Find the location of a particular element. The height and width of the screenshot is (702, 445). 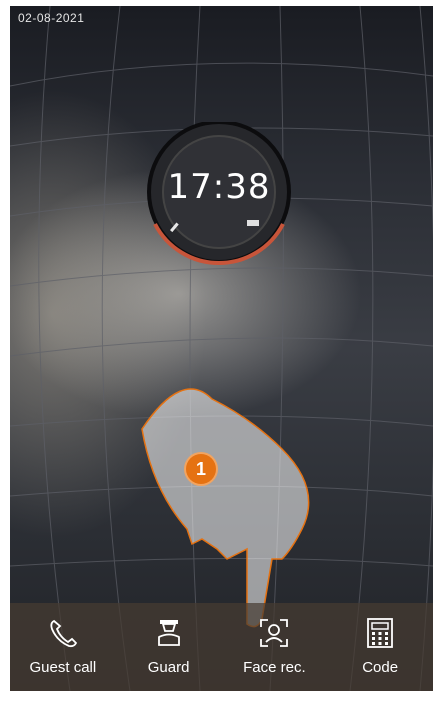

clock-widget: 17:38 is located at coordinates (219, 198).